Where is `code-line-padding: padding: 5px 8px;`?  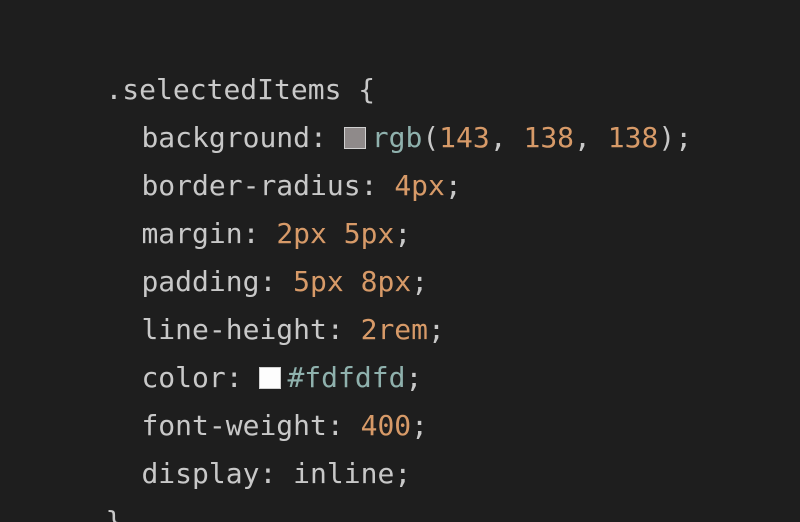 code-line-padding: padding: 5px 8px; is located at coordinates (285, 281).